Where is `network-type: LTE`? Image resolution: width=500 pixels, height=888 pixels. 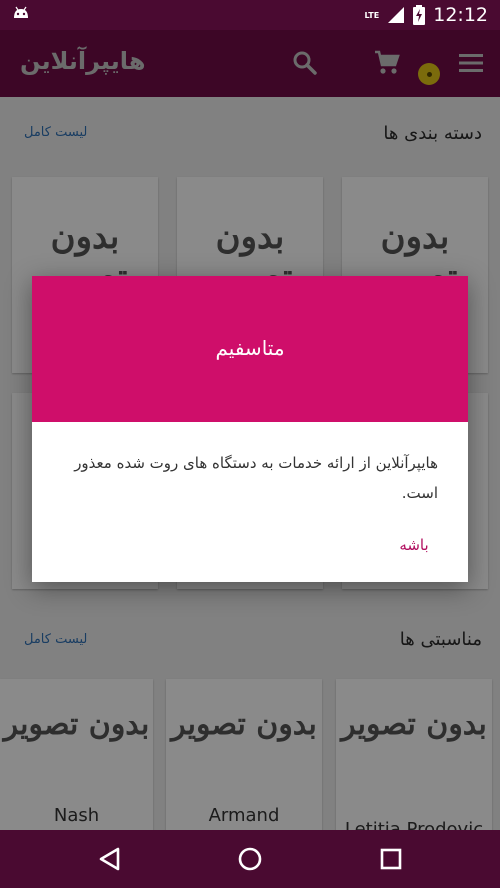 network-type: LTE is located at coordinates (372, 15).